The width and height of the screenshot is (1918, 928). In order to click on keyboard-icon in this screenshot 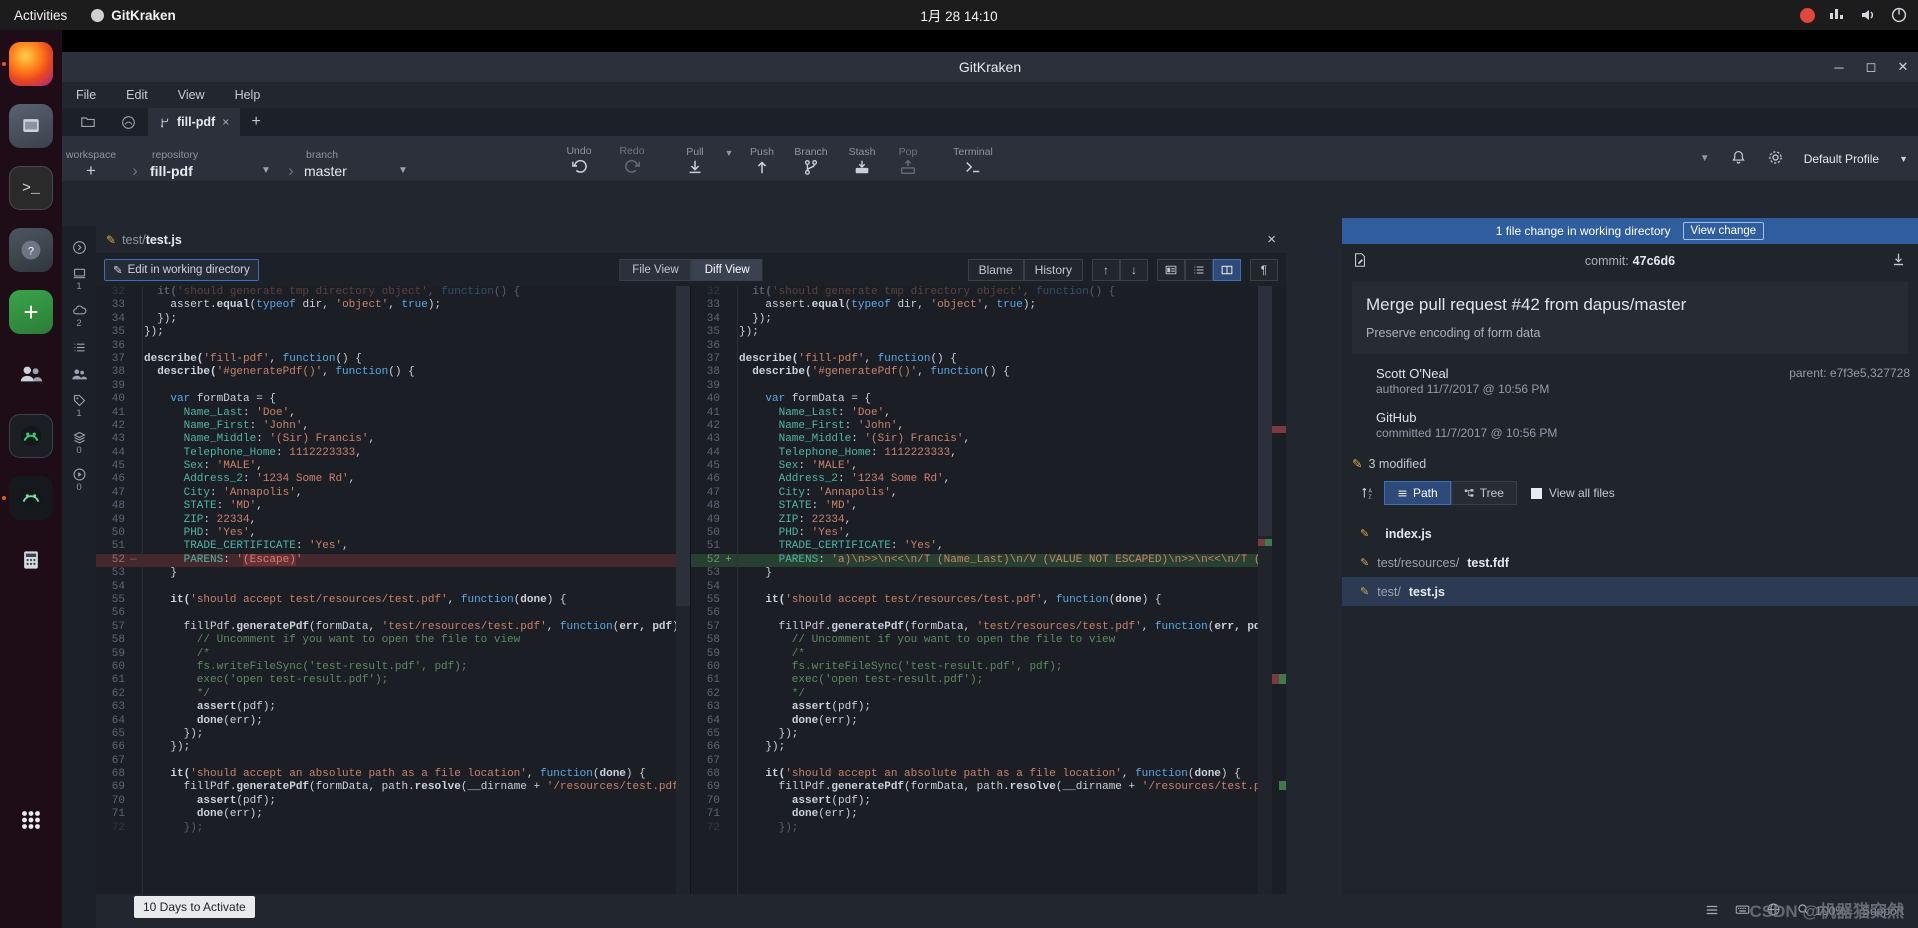, I will do `click(1742, 911)`.